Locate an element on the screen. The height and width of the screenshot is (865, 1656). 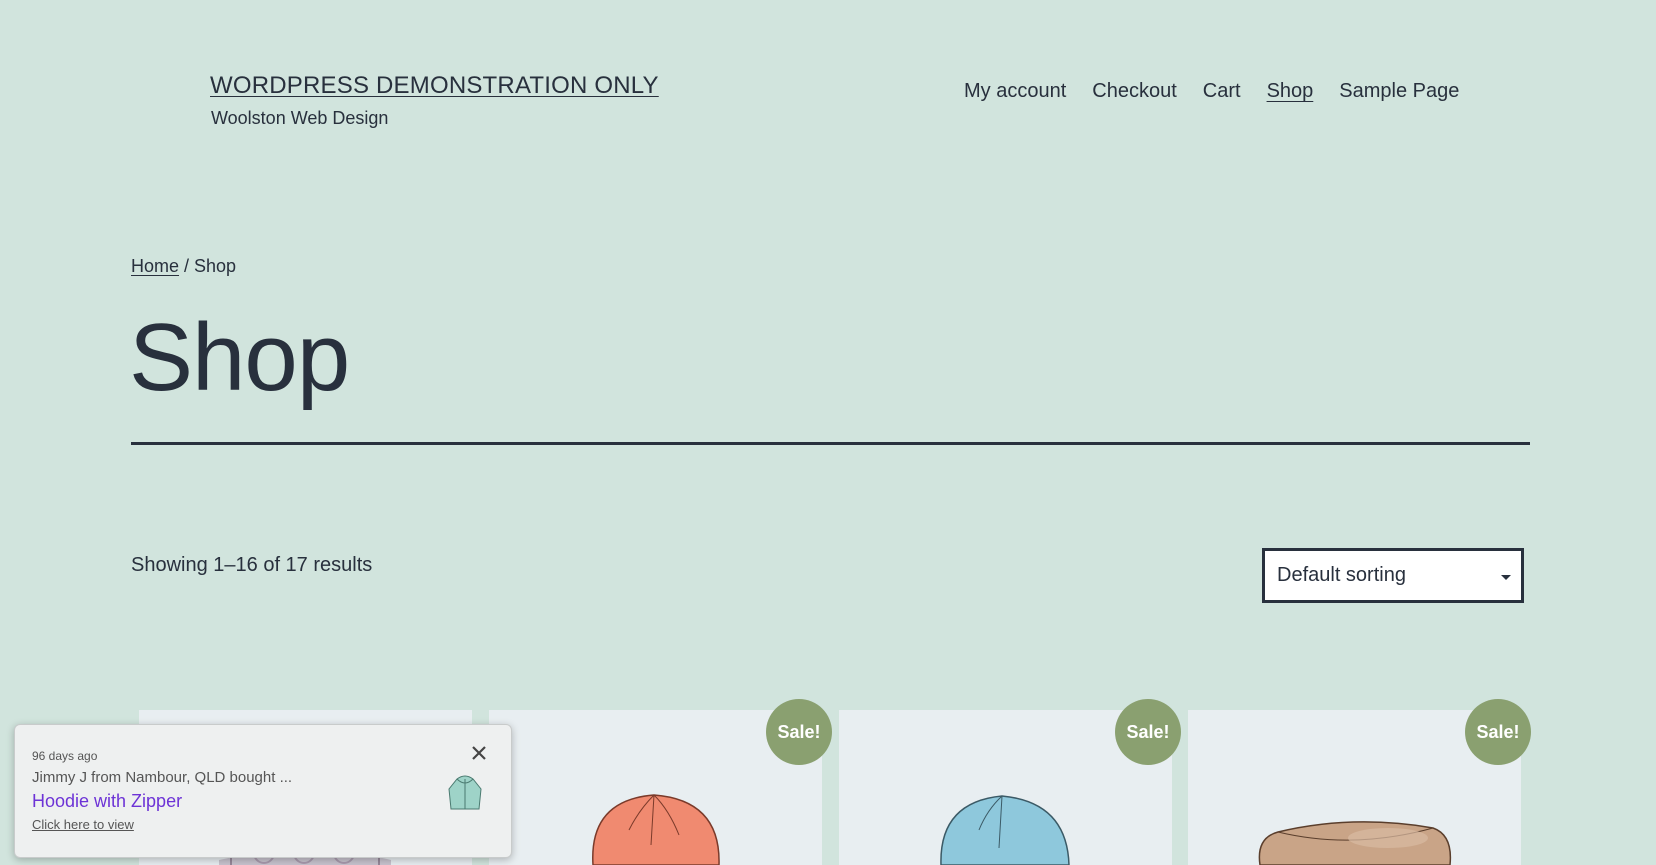
result-count: Showing 1–16 of 17 results is located at coordinates (252, 565).